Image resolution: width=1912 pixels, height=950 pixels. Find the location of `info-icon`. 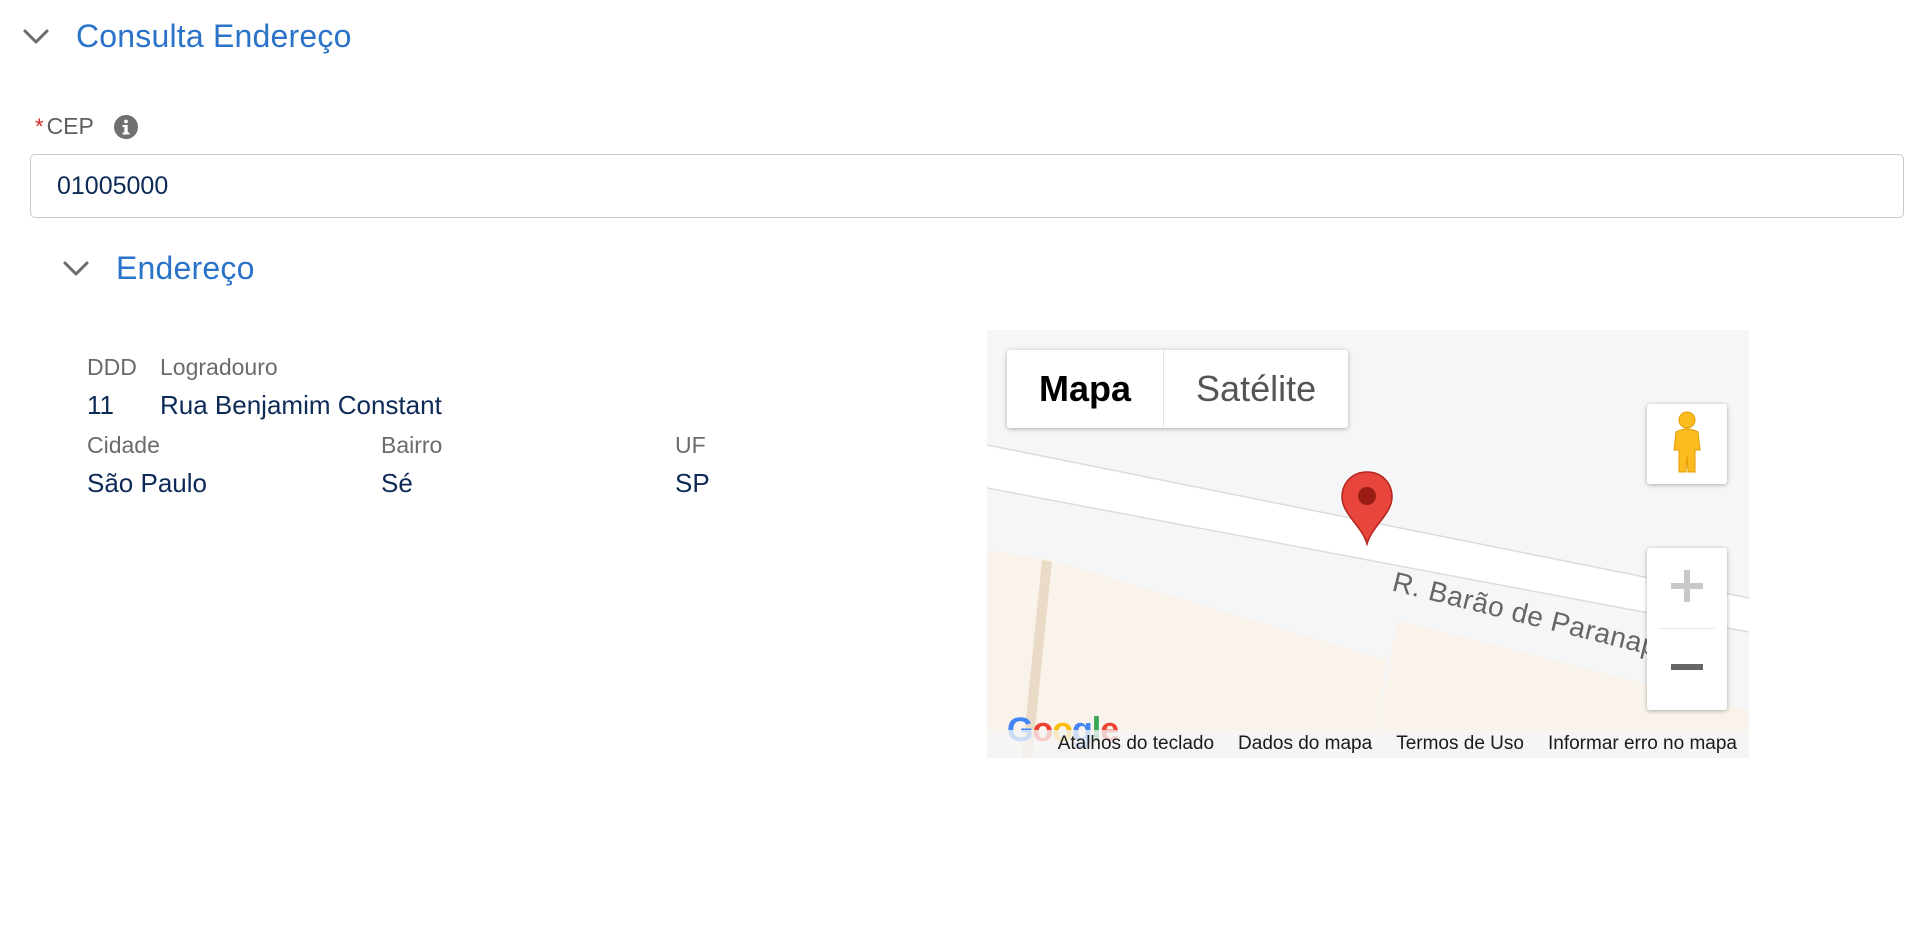

info-icon is located at coordinates (126, 127).